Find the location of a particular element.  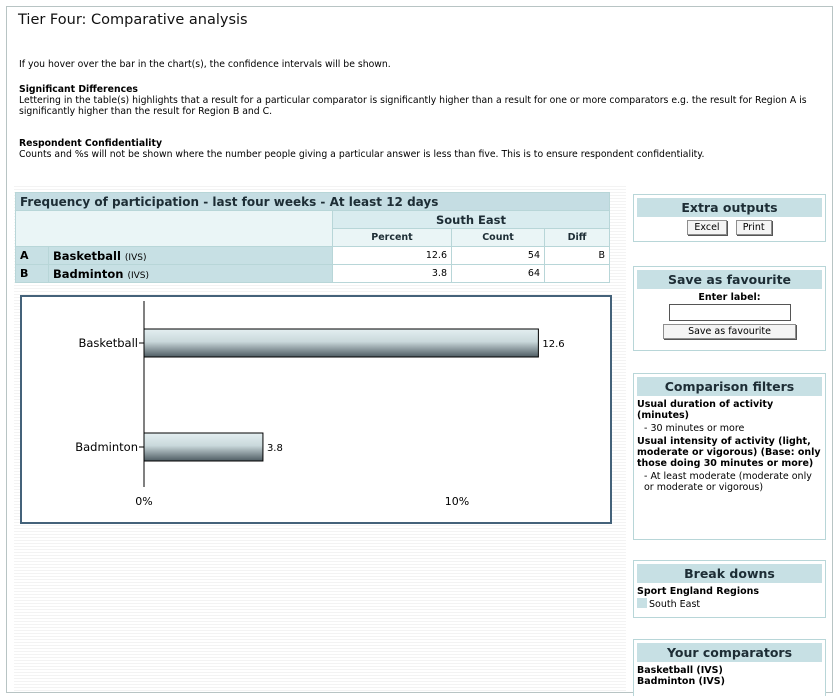

filter-value: - 30 minutes or more is located at coordinates (694, 428).